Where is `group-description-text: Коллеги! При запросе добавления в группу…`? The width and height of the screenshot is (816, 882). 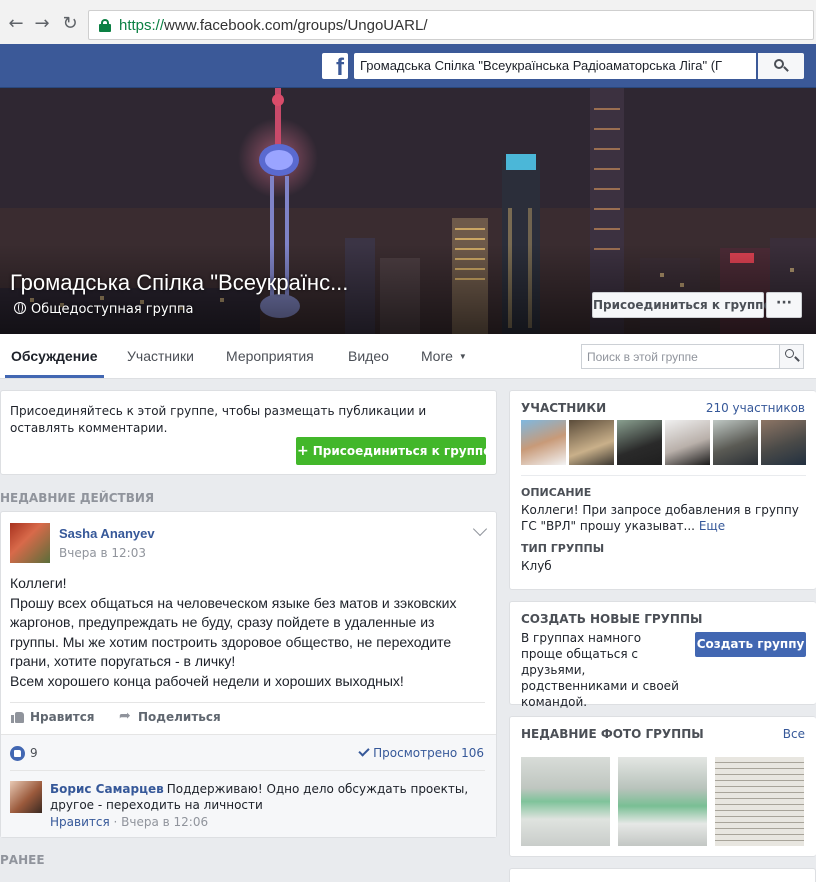
group-description-text: Коллеги! При запросе добавления в группу… is located at coordinates (660, 518).